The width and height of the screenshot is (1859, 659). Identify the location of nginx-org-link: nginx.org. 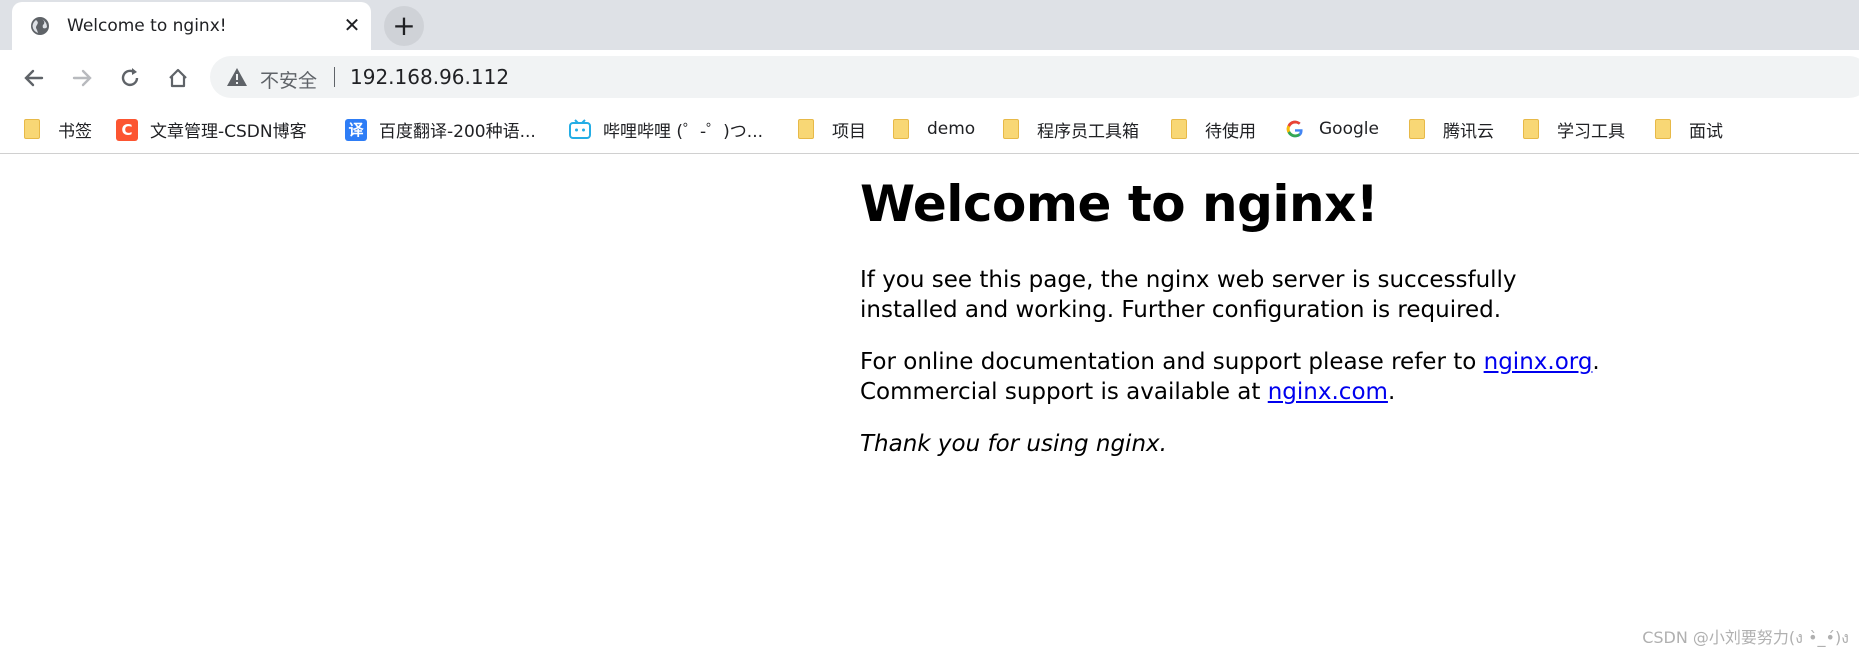
(1538, 362).